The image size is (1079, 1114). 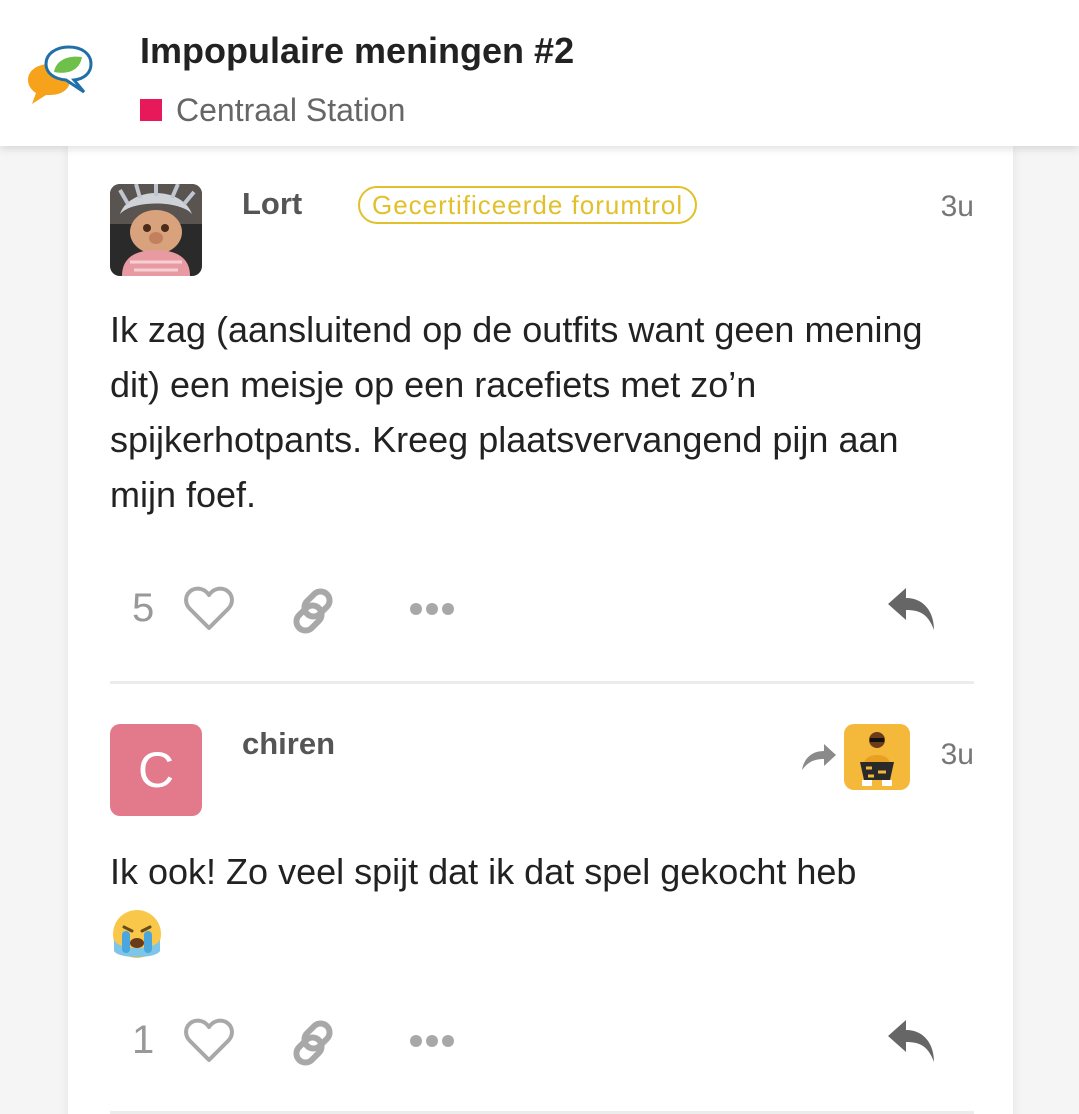 What do you see at coordinates (877, 757) in the screenshot?
I see `yellow-user-avatar` at bounding box center [877, 757].